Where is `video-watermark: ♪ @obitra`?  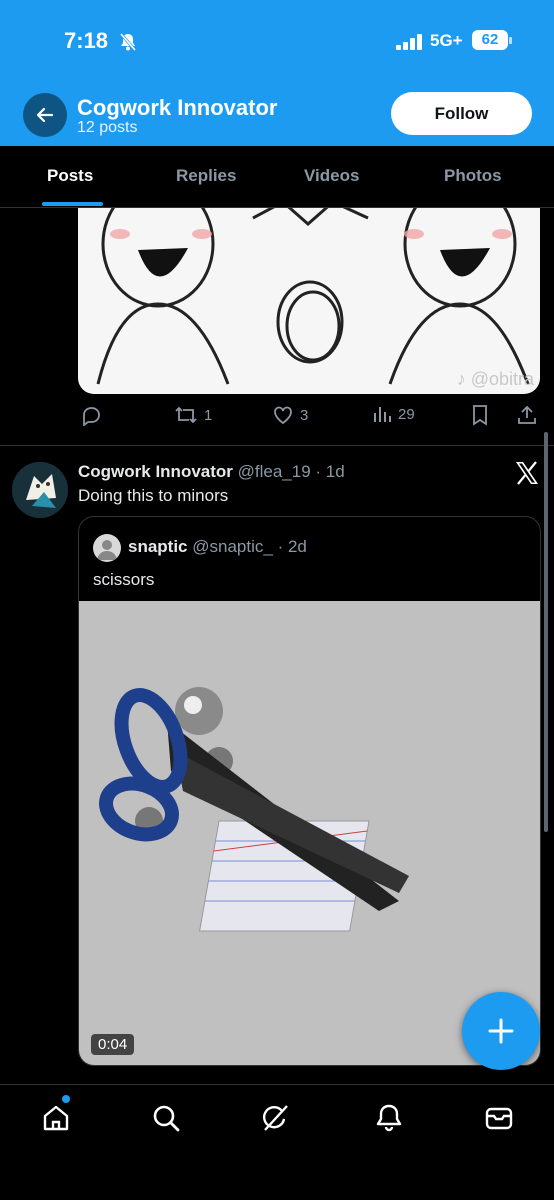
video-watermark: ♪ @obitra is located at coordinates (495, 379).